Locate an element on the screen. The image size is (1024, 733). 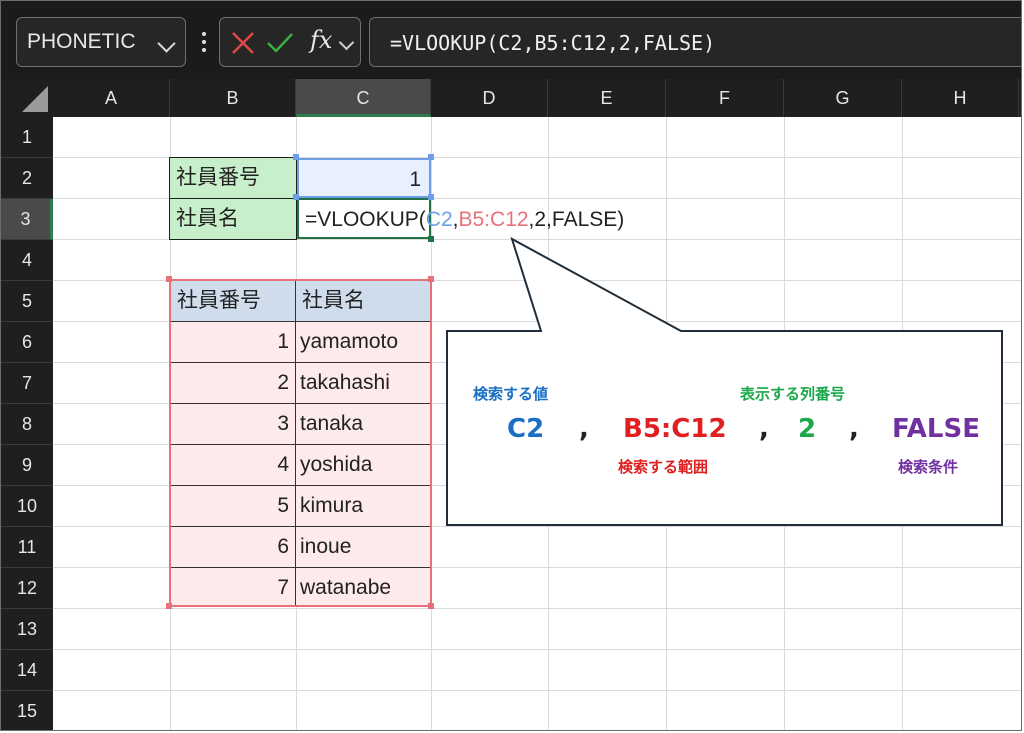
name-box: PHONETIC is located at coordinates (101, 42).